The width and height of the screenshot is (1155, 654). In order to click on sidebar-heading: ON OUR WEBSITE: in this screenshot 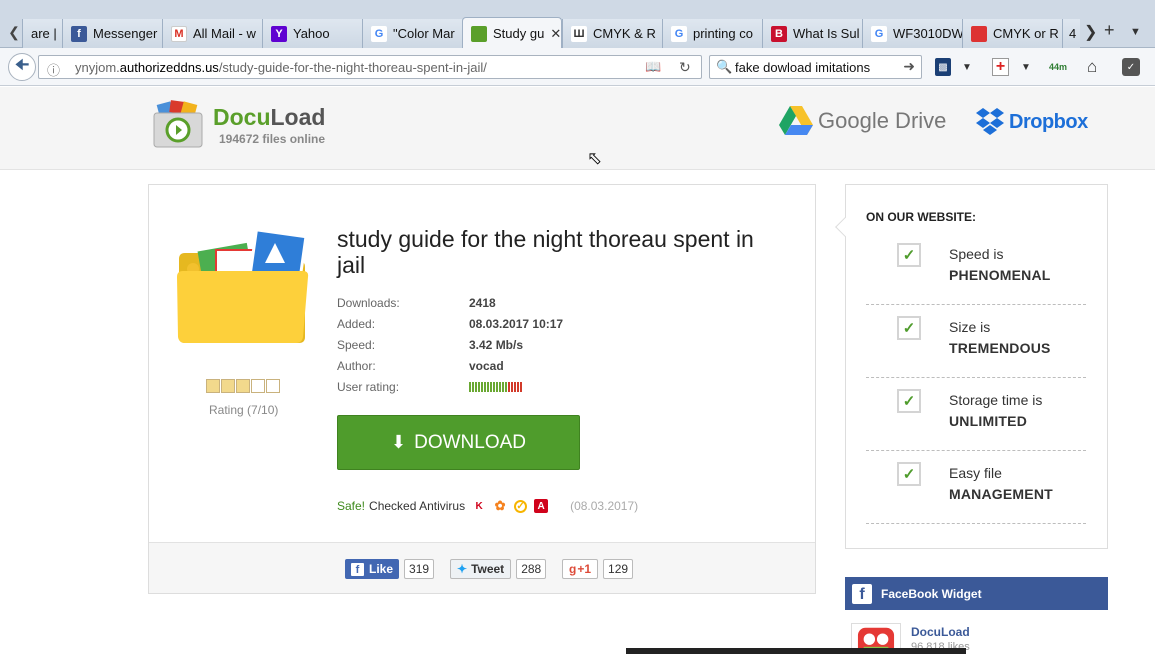, I will do `click(921, 217)`.